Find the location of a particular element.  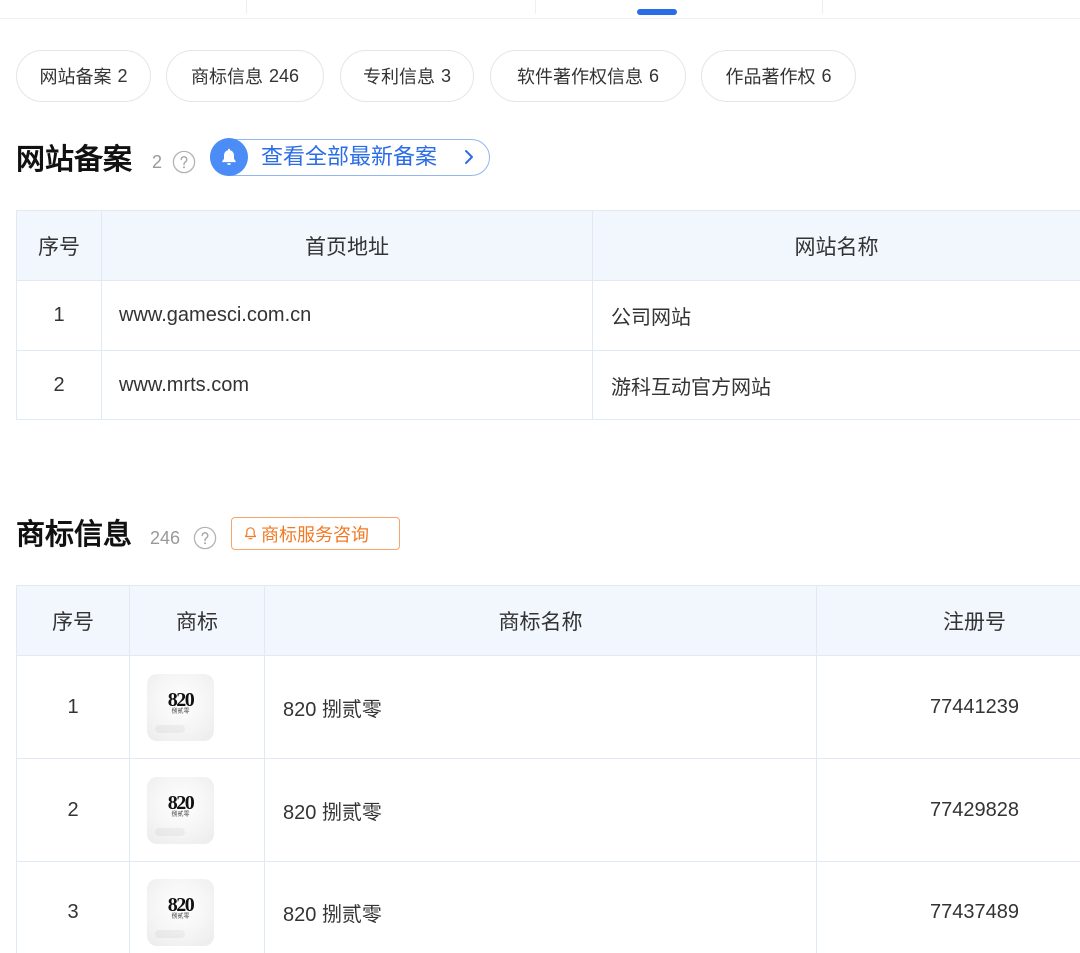

table-row: 2 www.mrts.com 游科互动官方网站 is located at coordinates (548, 385).